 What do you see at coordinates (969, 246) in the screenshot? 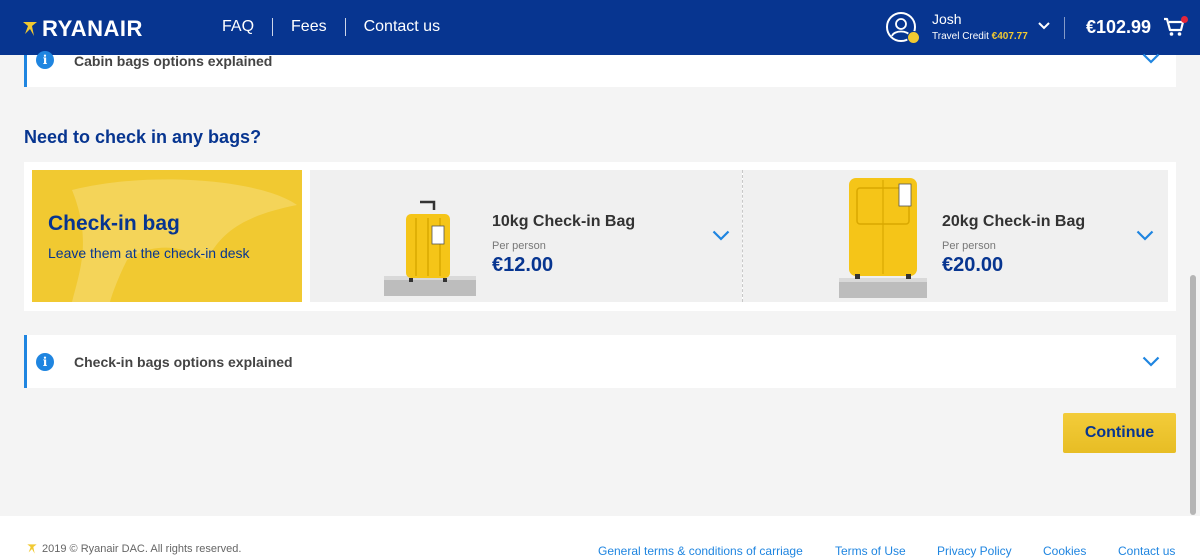
I see `bag-20kg-per-person: Per person` at bounding box center [969, 246].